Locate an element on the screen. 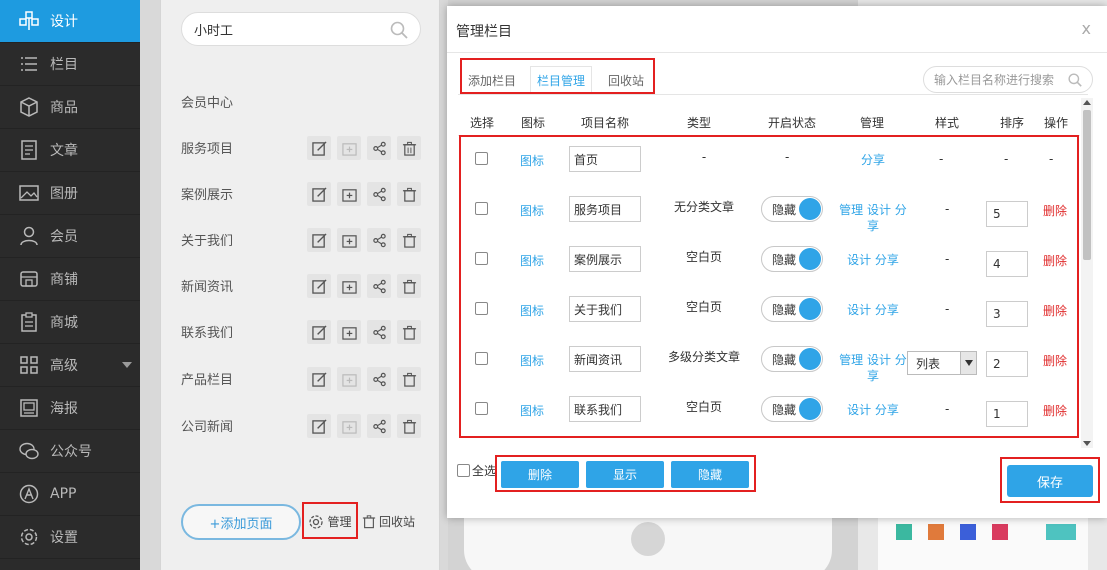 This screenshot has width=1107, height=570. nav-item-design: 设计 is located at coordinates (70, 21).